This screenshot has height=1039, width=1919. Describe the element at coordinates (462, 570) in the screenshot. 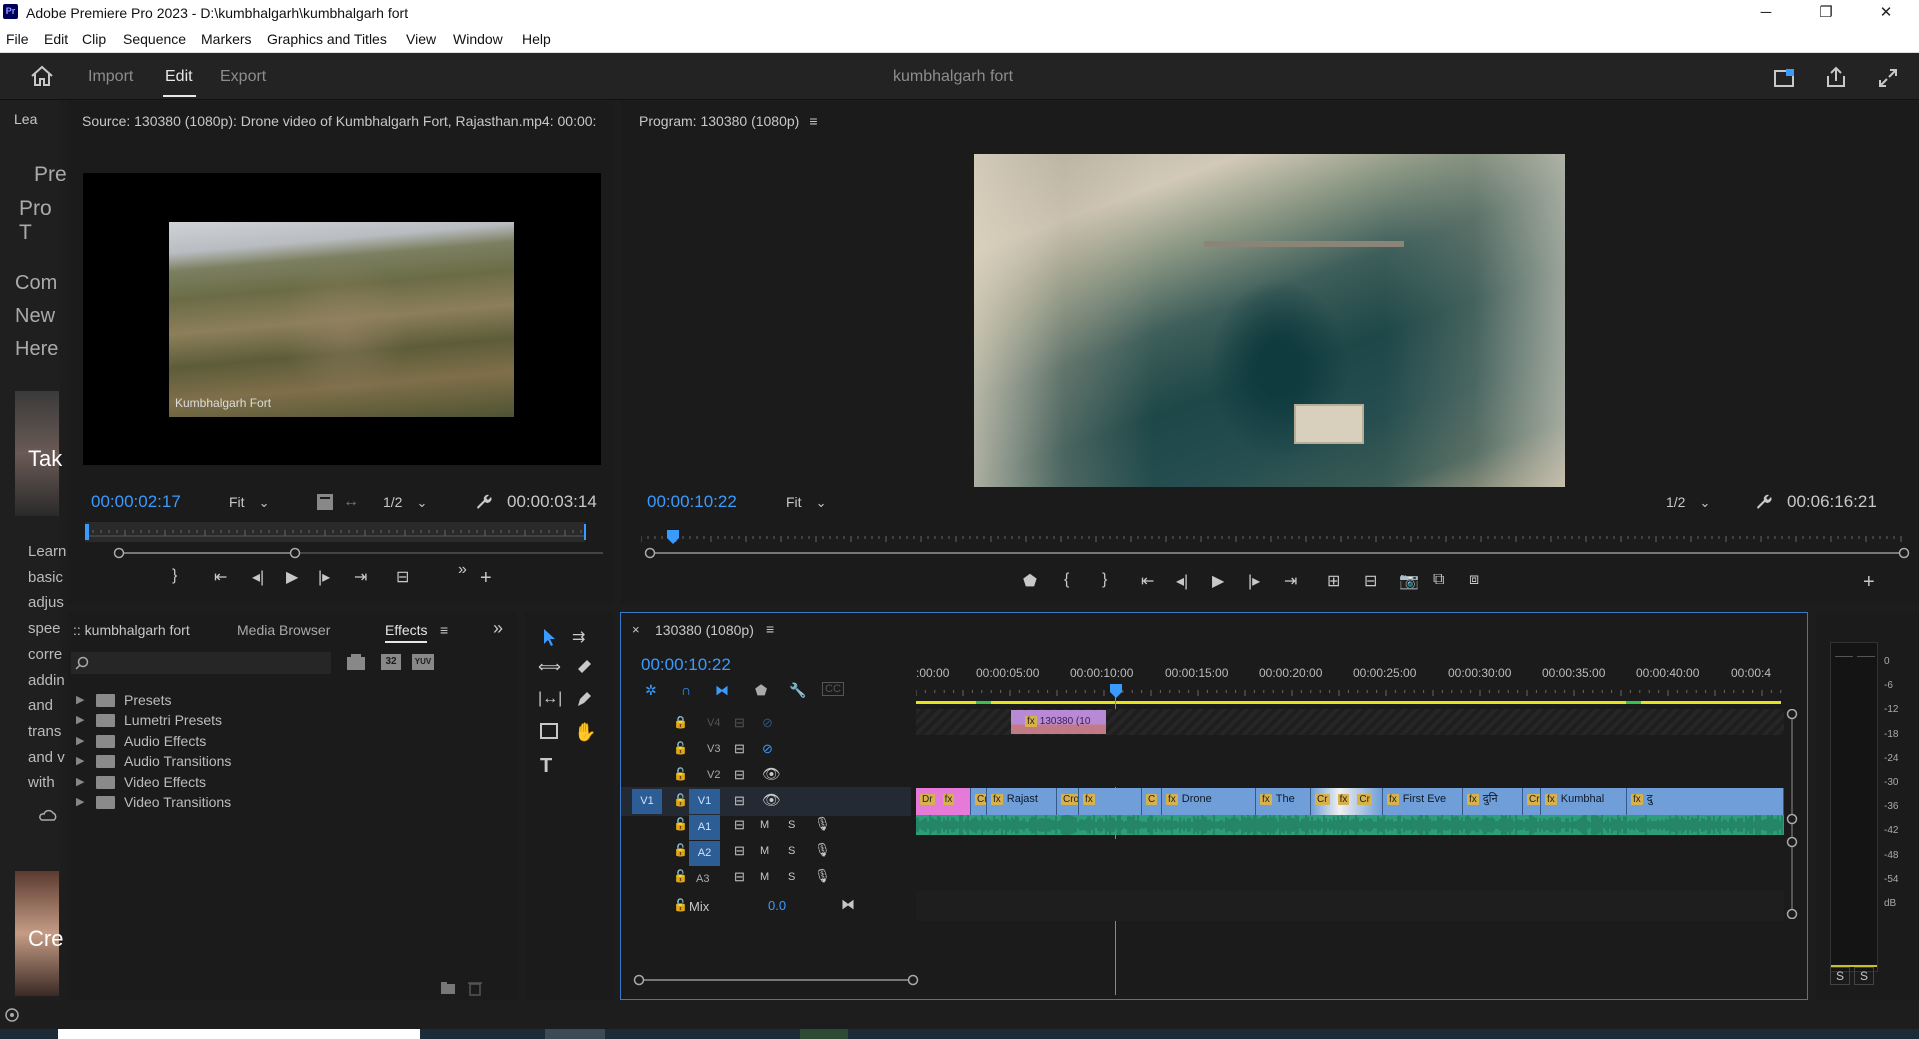

I see `more-controls-icon: »` at that location.